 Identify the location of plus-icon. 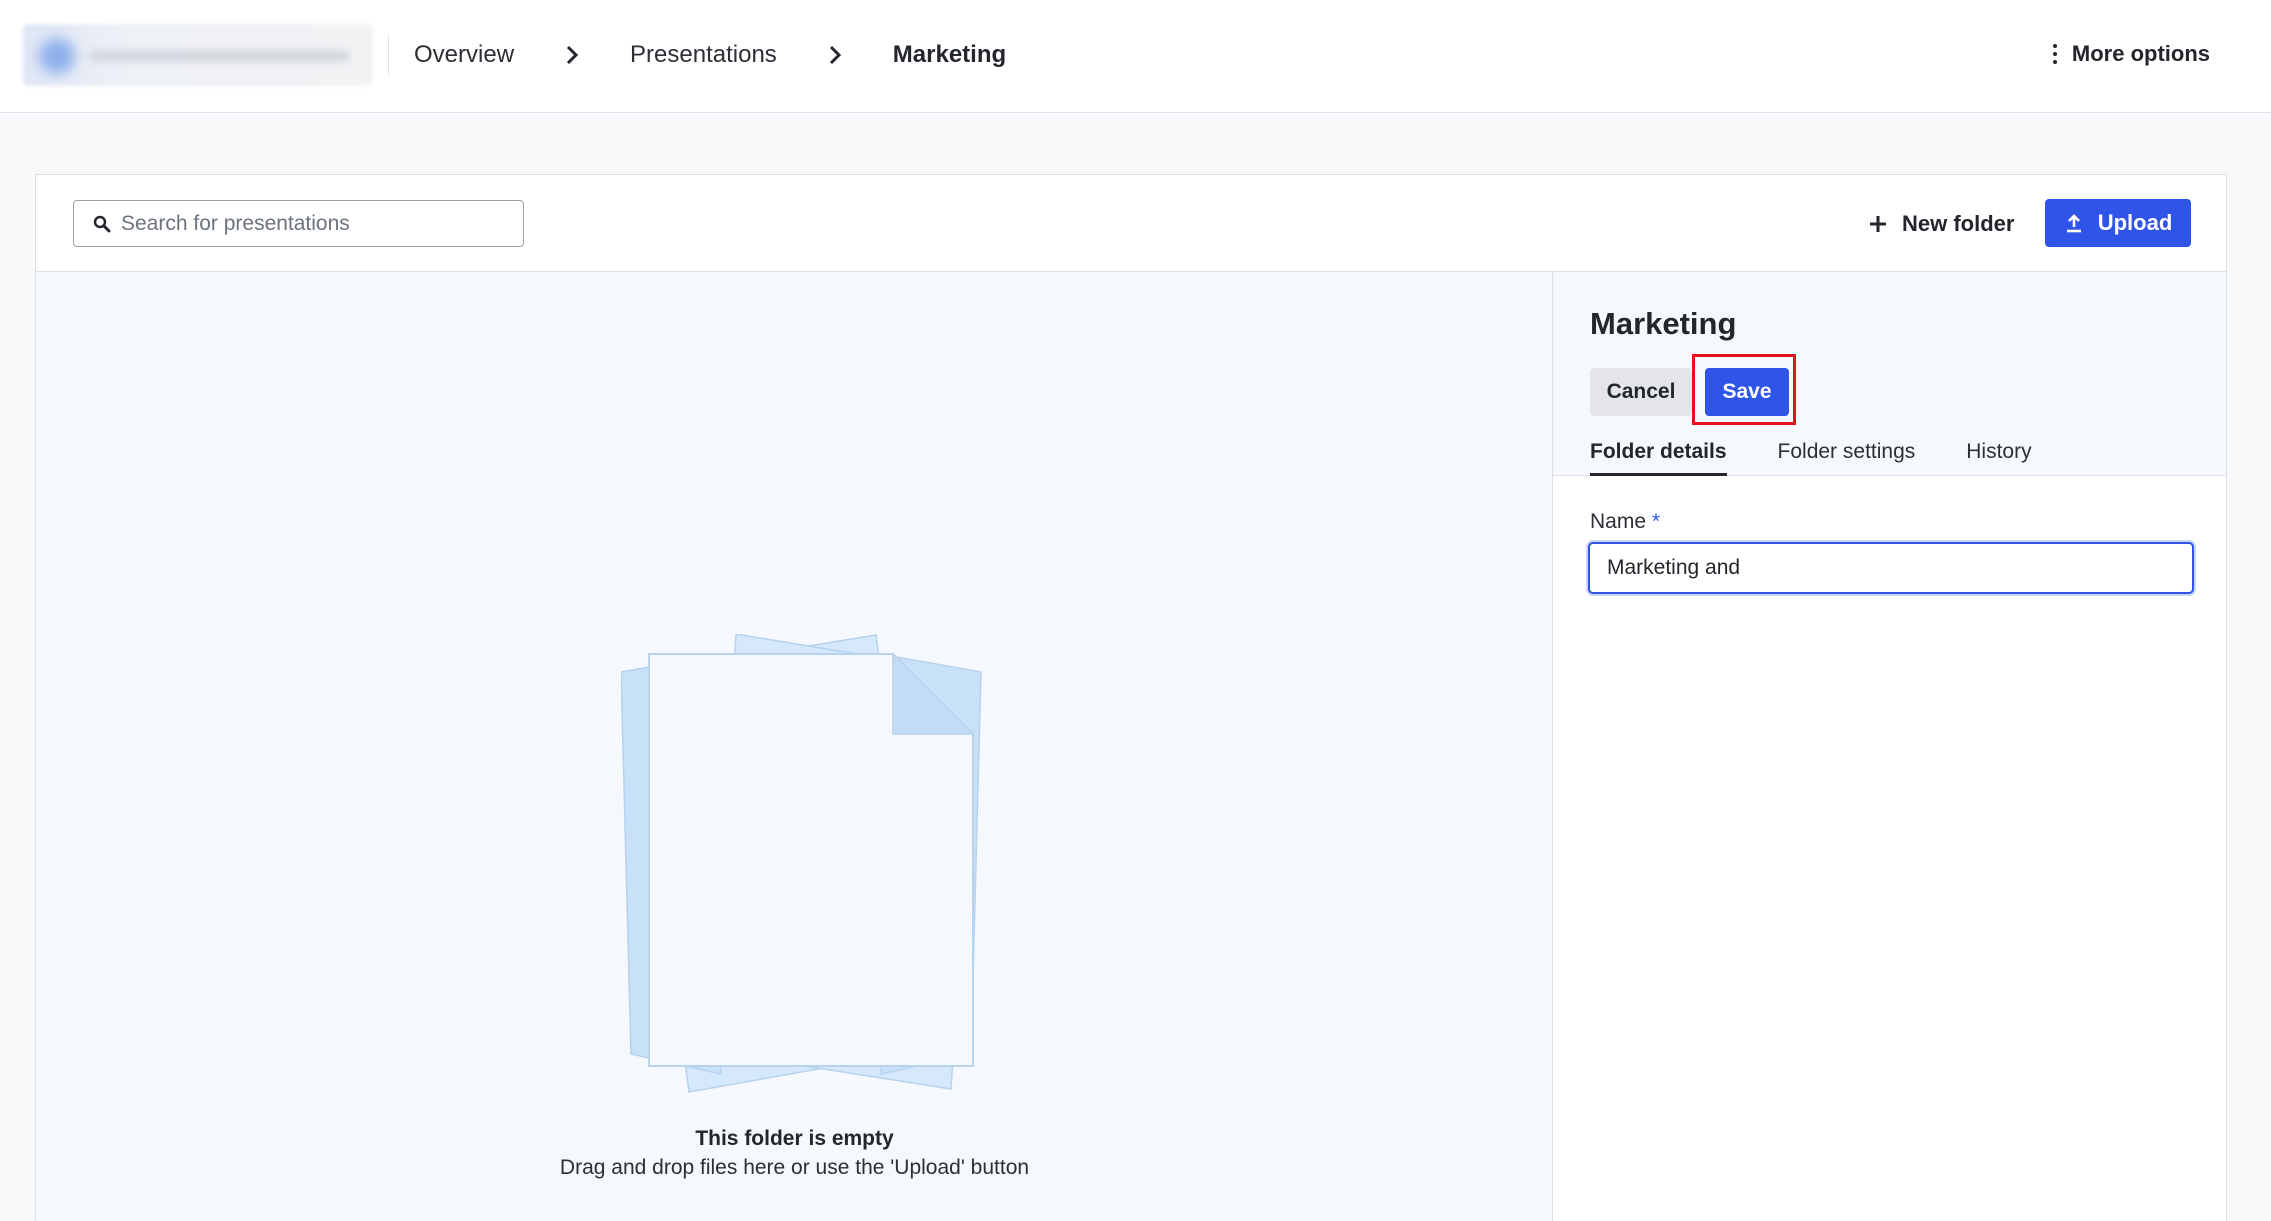
(1878, 224).